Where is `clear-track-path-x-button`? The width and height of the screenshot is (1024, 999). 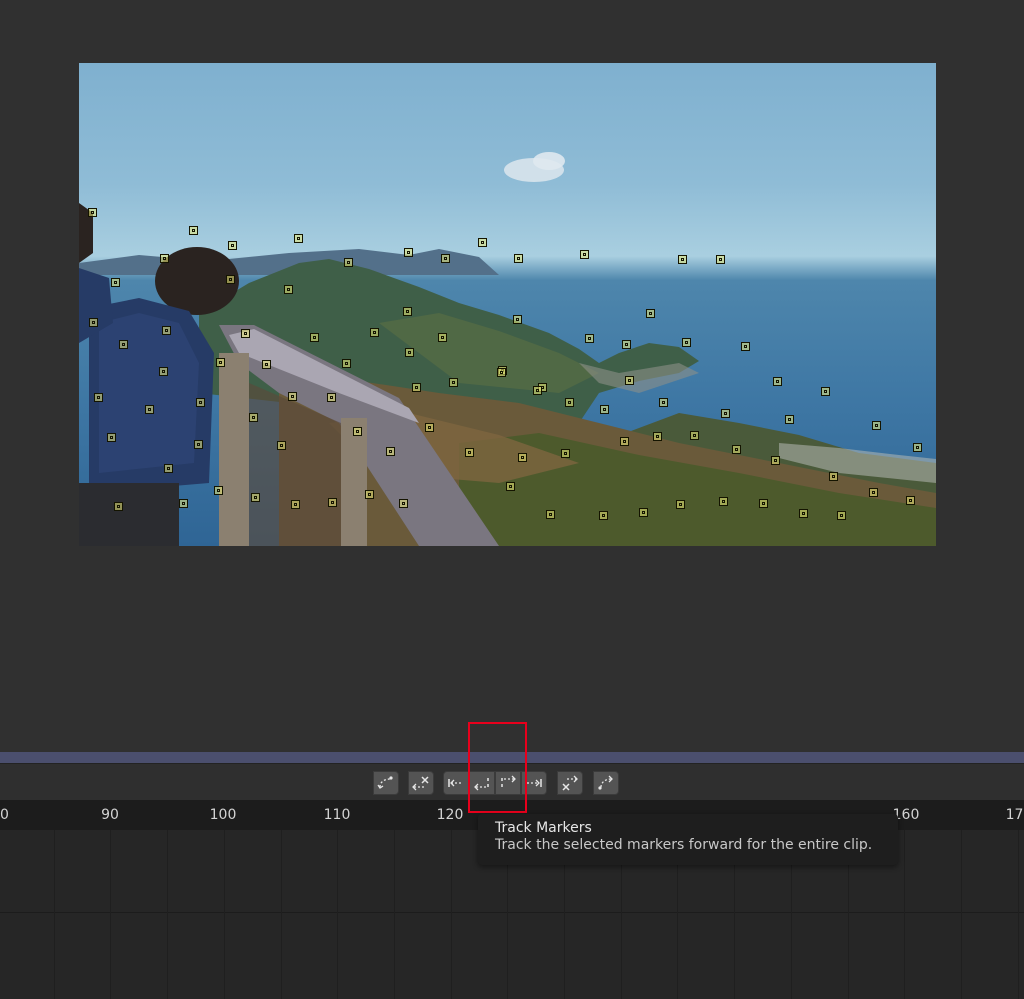
clear-track-path-x-button is located at coordinates (421, 783).